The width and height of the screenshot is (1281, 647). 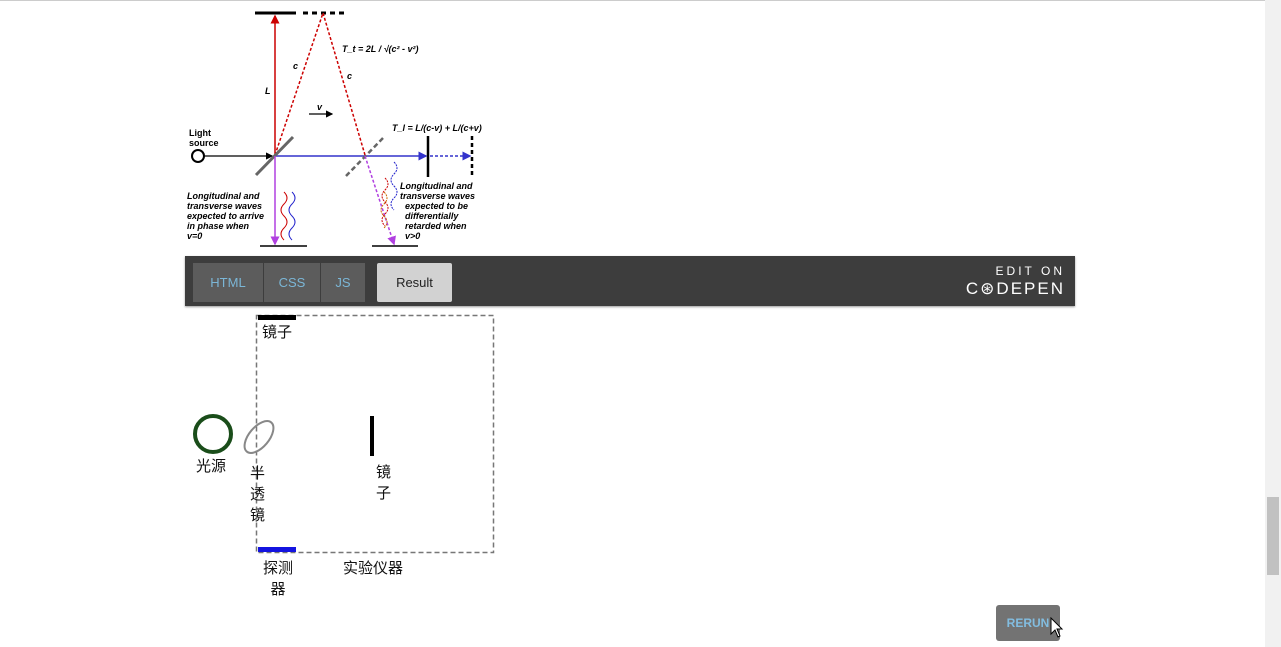 What do you see at coordinates (259, 437) in the screenshot?
I see `beam-splitter-icon` at bounding box center [259, 437].